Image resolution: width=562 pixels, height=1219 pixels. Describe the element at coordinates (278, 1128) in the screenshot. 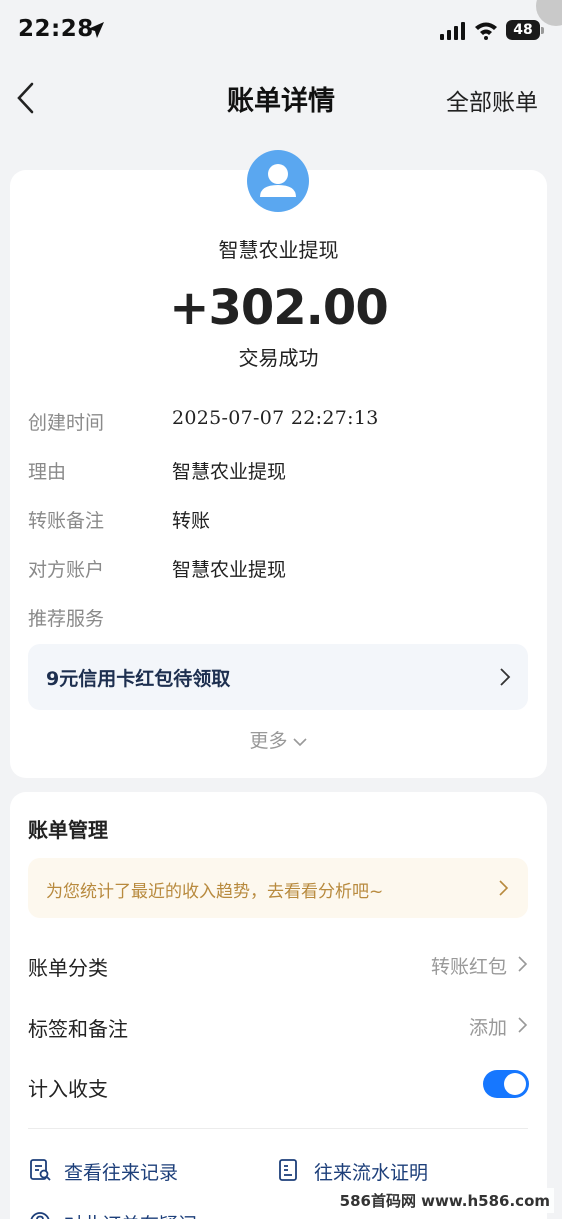

I see `divider` at that location.